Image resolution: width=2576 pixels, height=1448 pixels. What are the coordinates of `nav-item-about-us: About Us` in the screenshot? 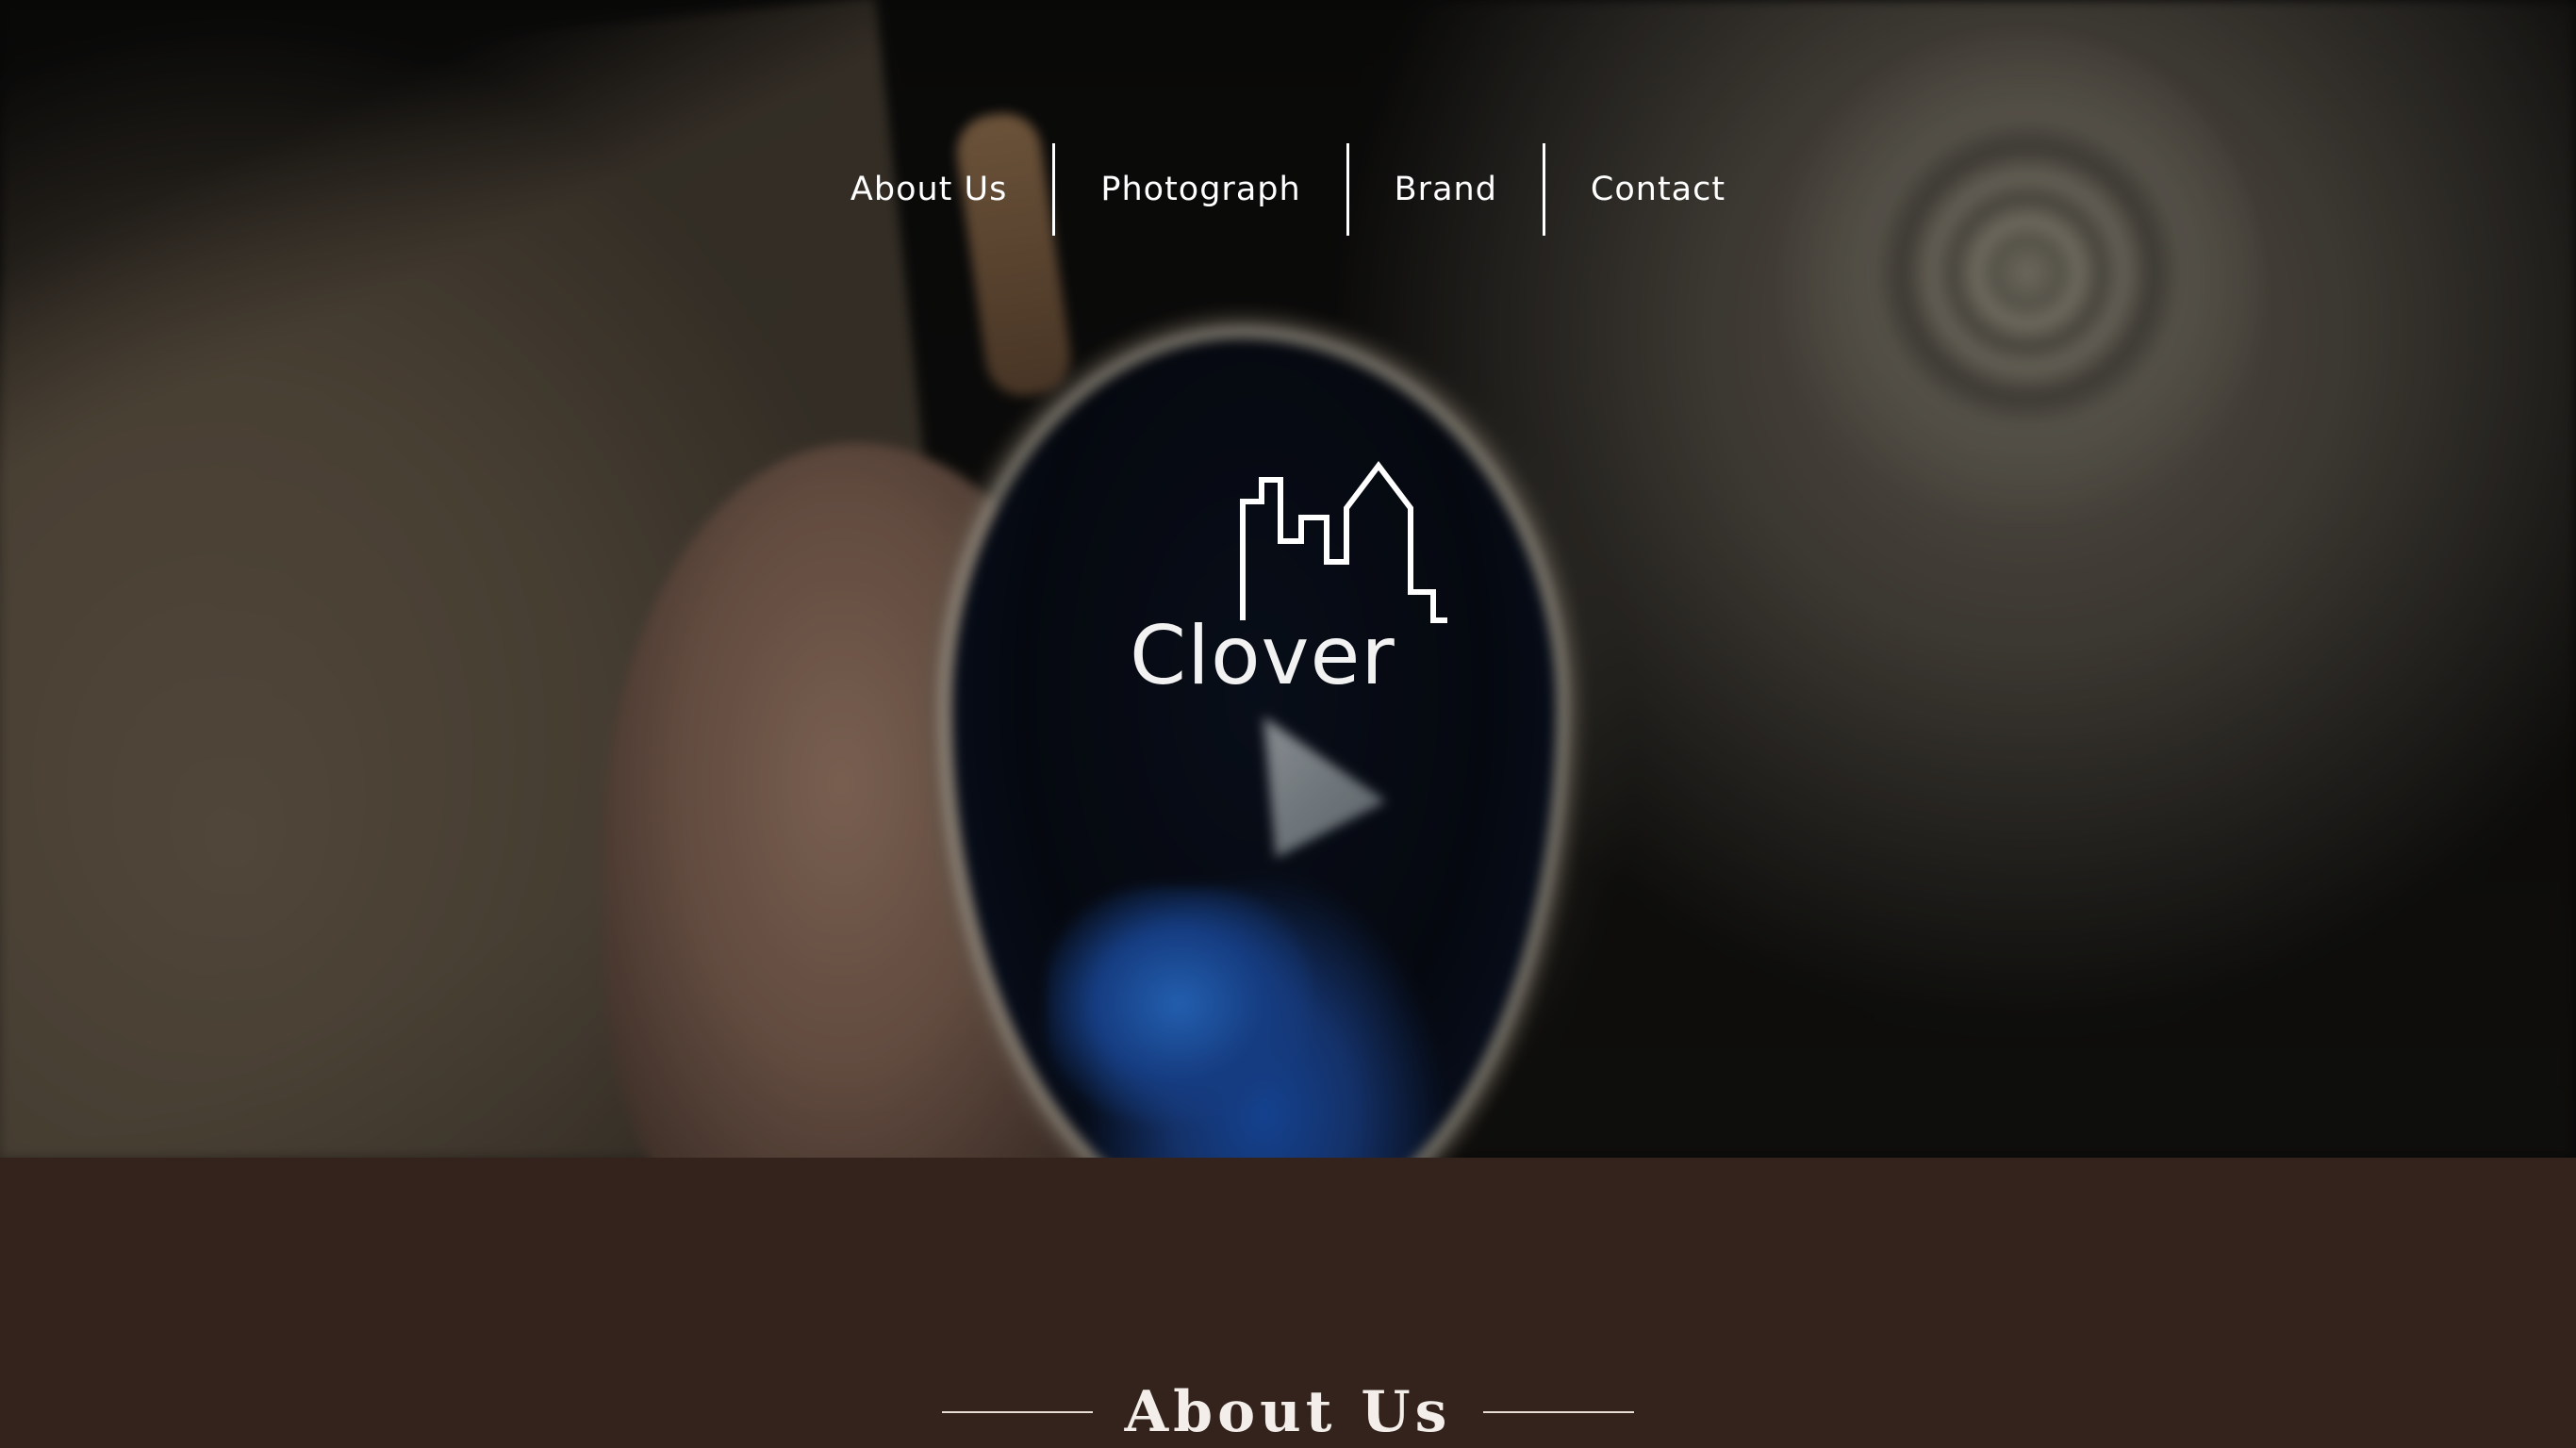 It's located at (928, 189).